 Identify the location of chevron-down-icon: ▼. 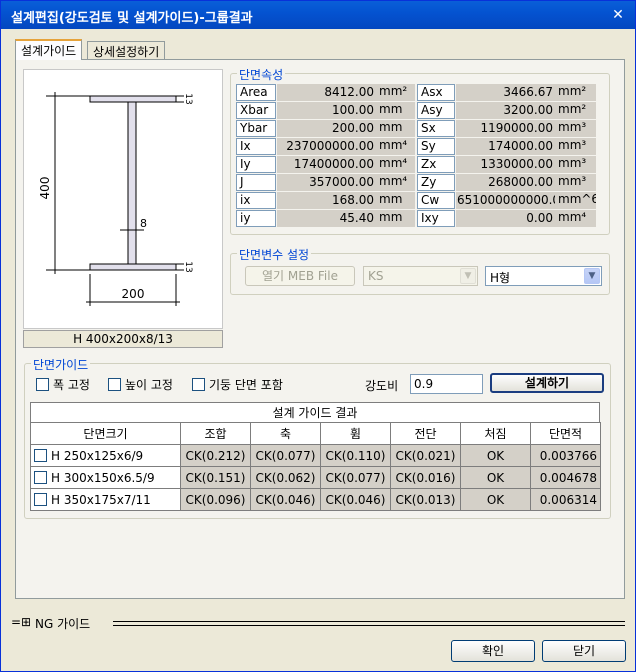
(468, 276).